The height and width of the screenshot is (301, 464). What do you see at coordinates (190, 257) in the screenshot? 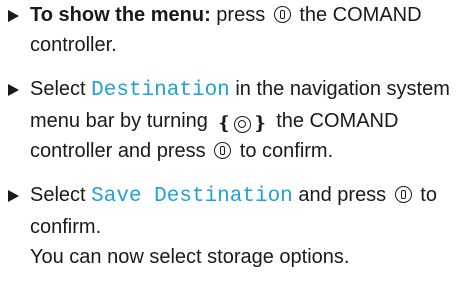
I see `step-result-text: You can now select storage options.` at bounding box center [190, 257].